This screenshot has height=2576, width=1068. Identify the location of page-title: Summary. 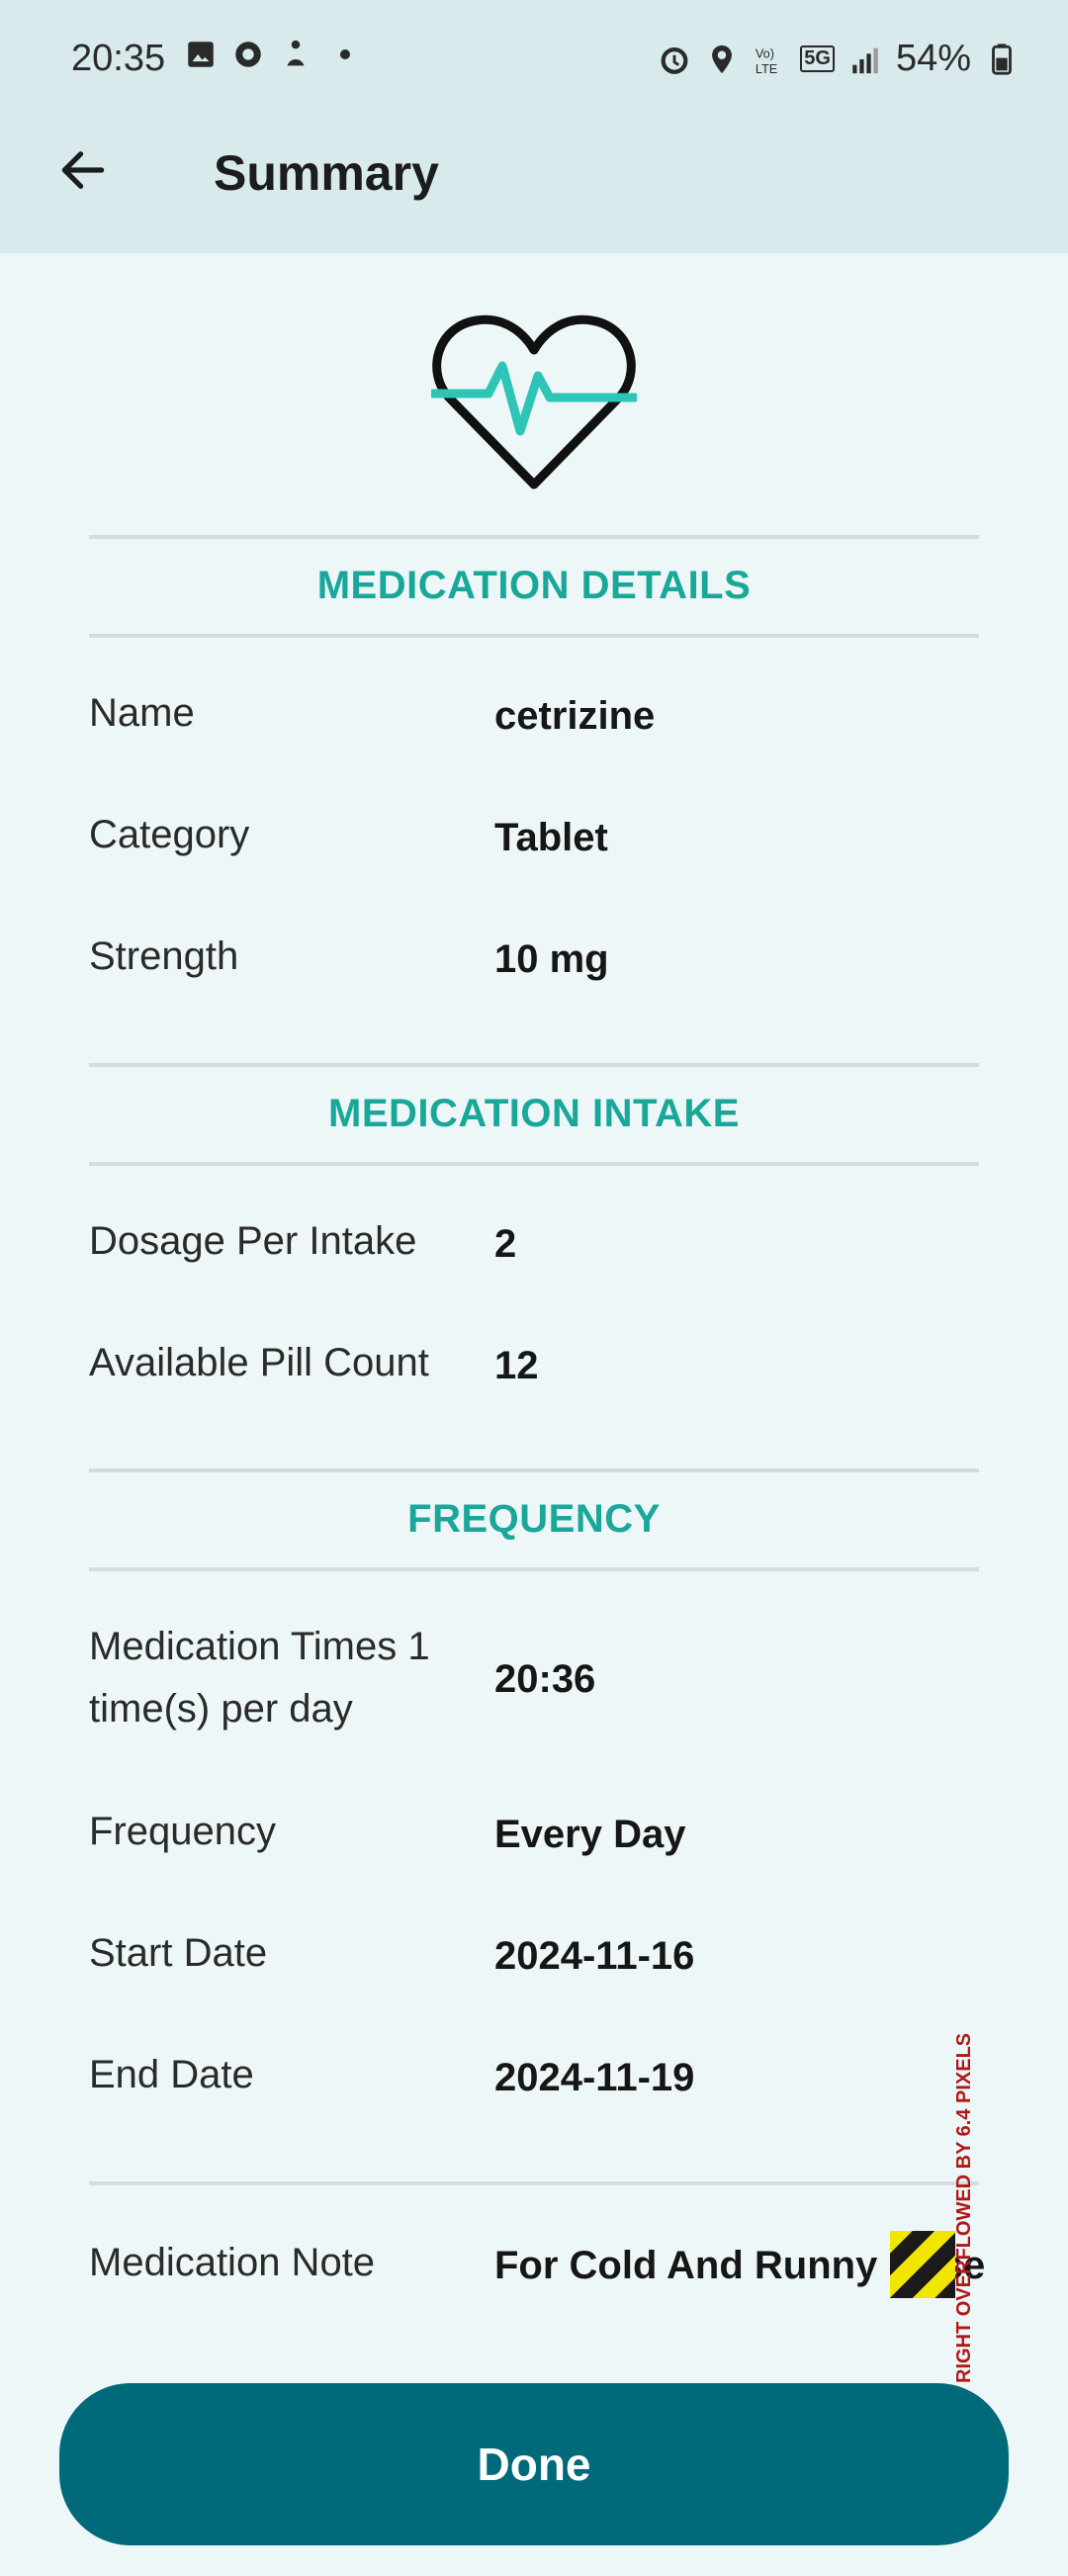
(326, 173).